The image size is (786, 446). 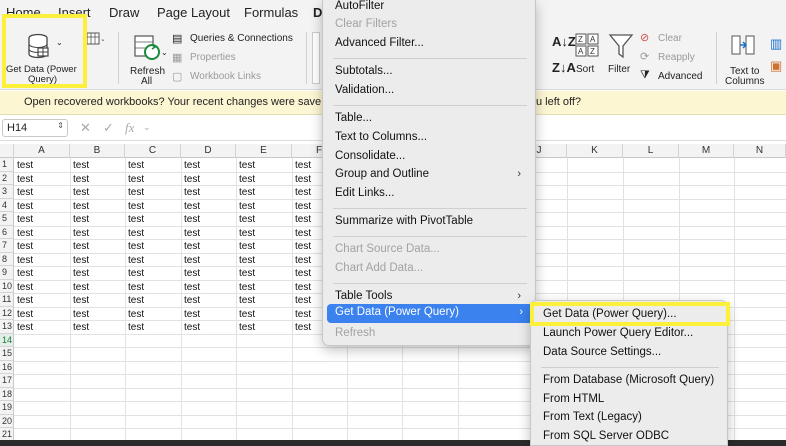 What do you see at coordinates (673, 76) in the screenshot?
I see `advanced-filter-button: ⧩ Advanced` at bounding box center [673, 76].